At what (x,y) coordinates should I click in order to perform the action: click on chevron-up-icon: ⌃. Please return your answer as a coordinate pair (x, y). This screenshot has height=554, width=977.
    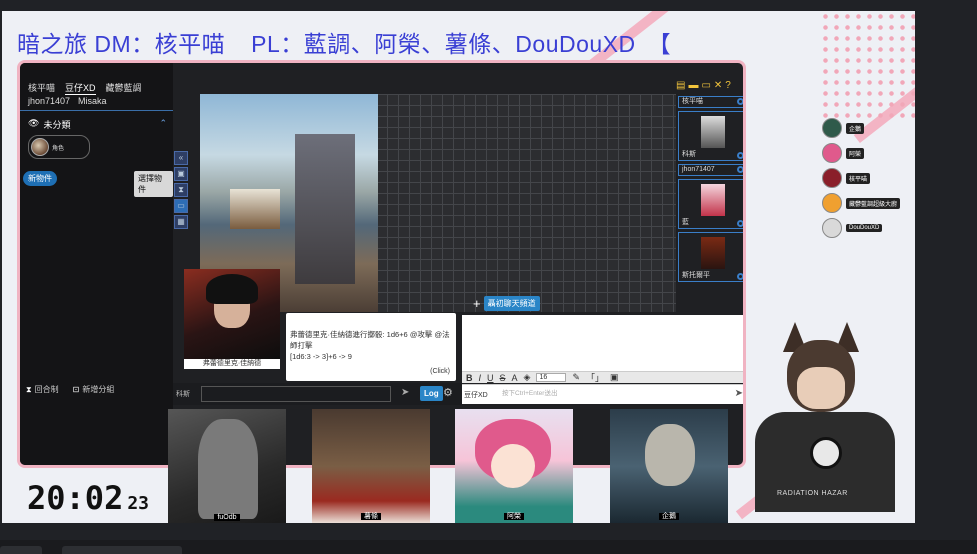
    Looking at the image, I should click on (163, 123).